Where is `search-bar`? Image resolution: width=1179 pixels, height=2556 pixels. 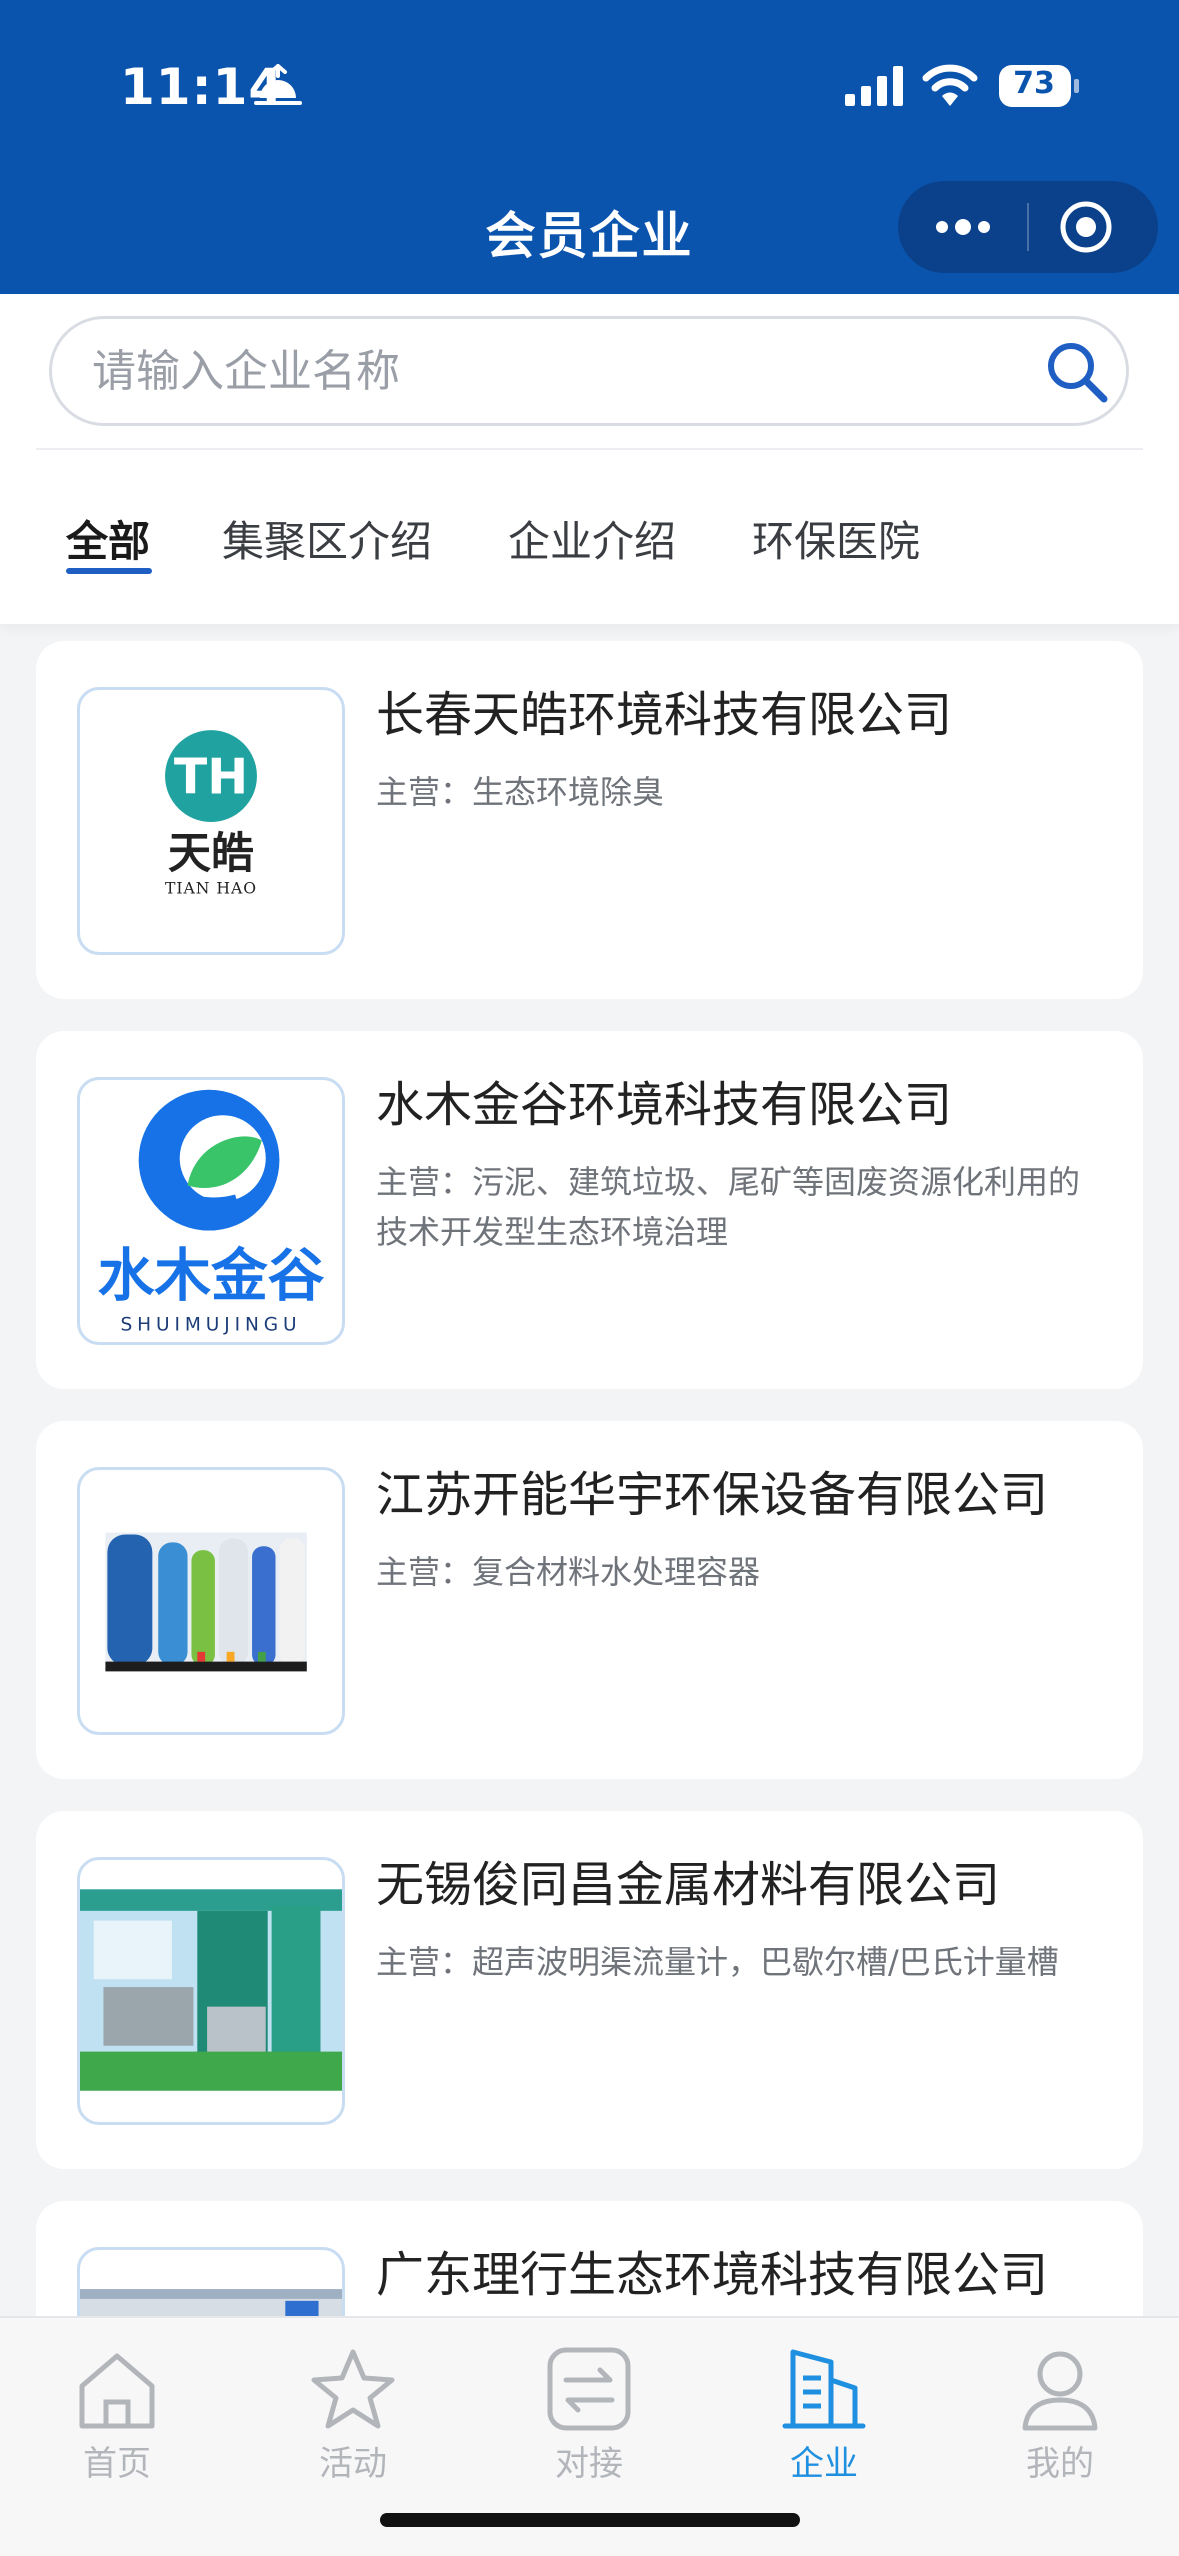
search-bar is located at coordinates (589, 371).